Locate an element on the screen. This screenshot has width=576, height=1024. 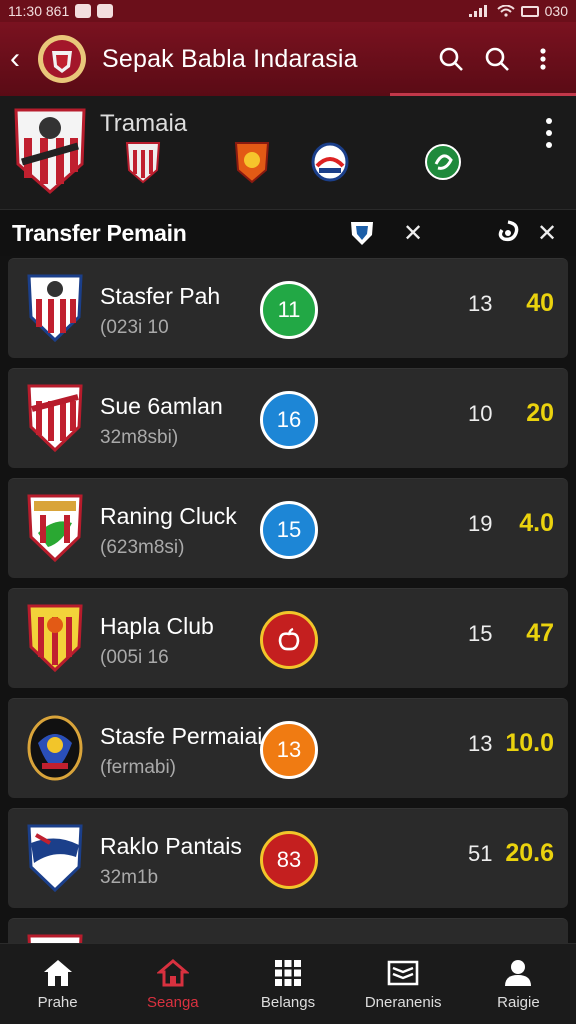
overflow-menu-button is located at coordinates (543, 59).